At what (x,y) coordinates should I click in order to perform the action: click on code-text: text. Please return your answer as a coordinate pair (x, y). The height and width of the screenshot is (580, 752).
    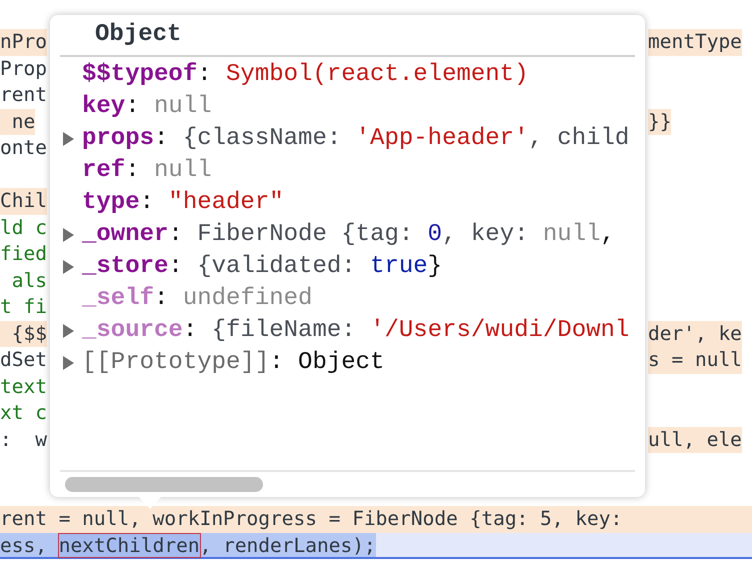
    Looking at the image, I should click on (23, 387).